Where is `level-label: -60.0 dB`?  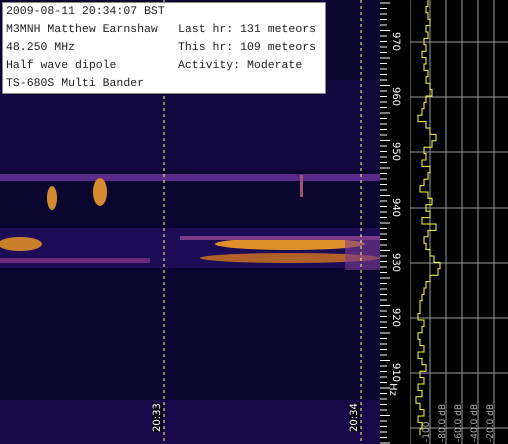
level-label: -60.0 dB is located at coordinates (459, 423).